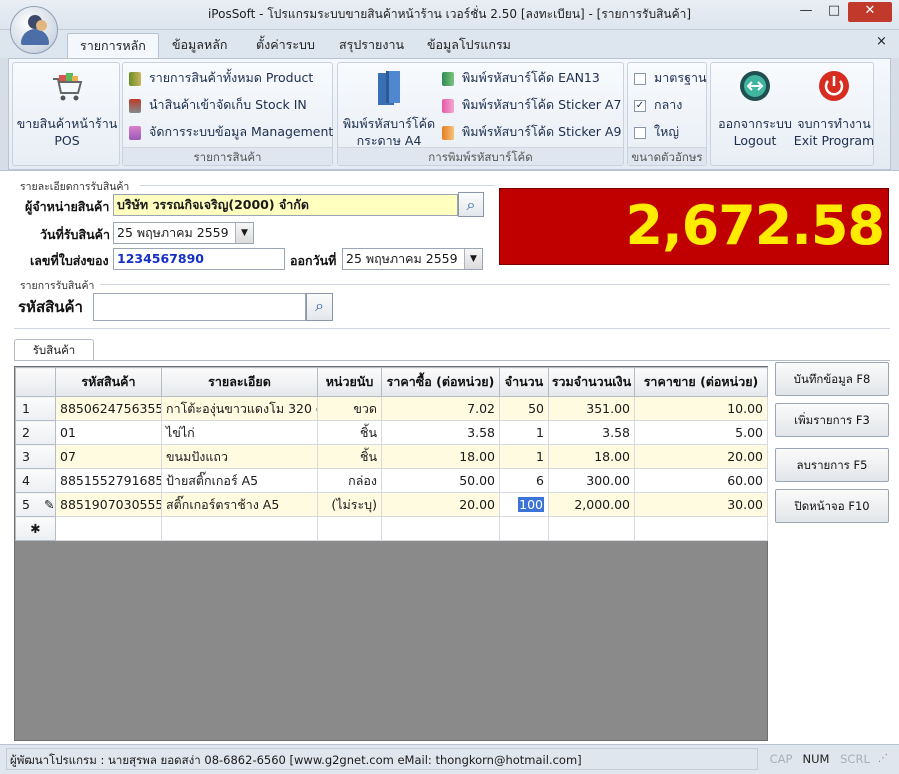  I want to click on cell-total: 18.00, so click(591, 456).